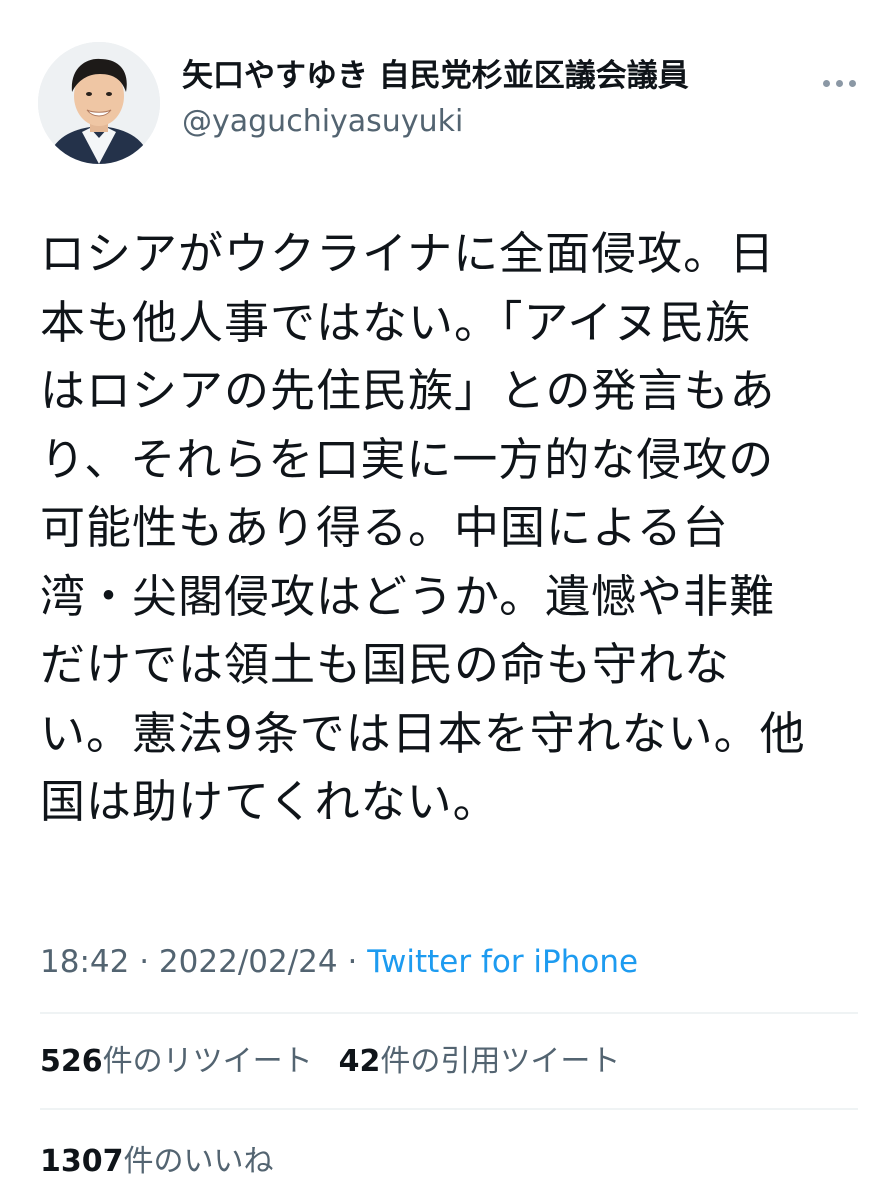 This screenshot has width=896, height=1200. What do you see at coordinates (82, 1161) in the screenshot?
I see `likes-count: 1307` at bounding box center [82, 1161].